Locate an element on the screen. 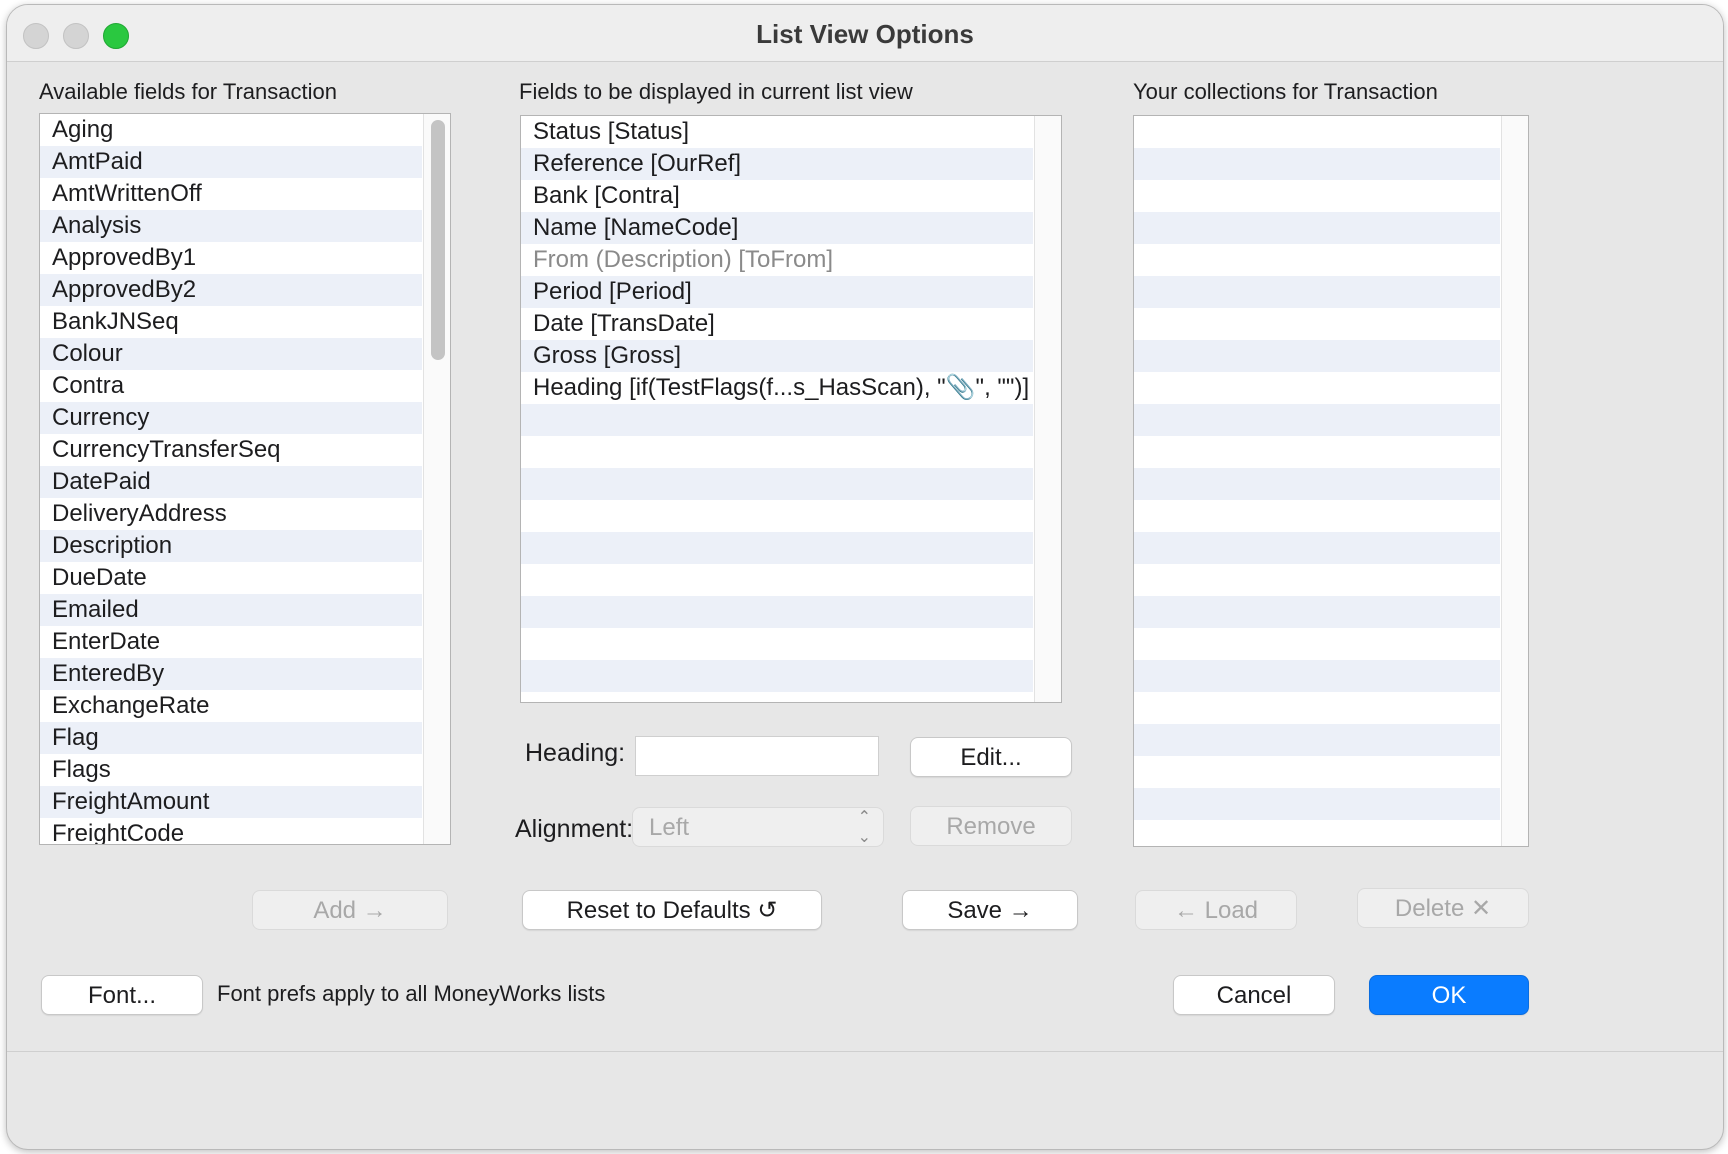  list-item: Currency is located at coordinates (231, 418).